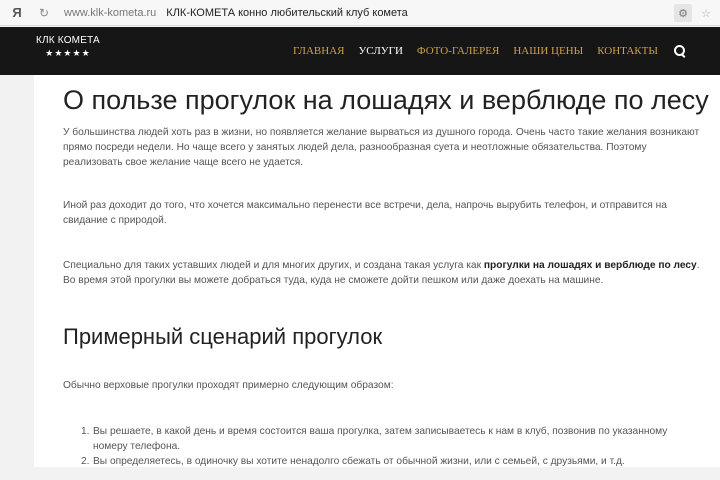  I want to click on logo-stars: ★★★★★, so click(68, 53).